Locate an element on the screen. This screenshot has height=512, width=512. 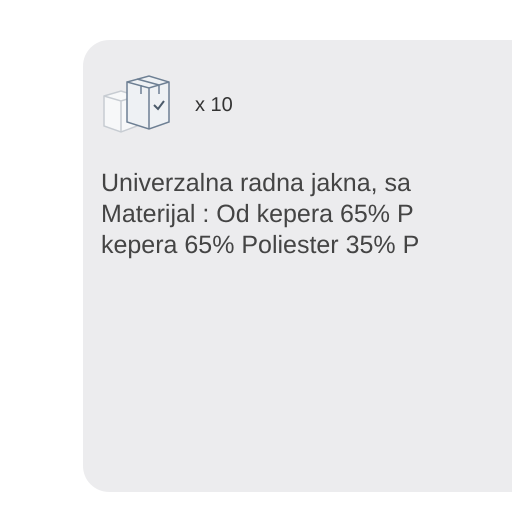
description-text: Materijal : Od kepera 65% P is located at coordinates (257, 214).